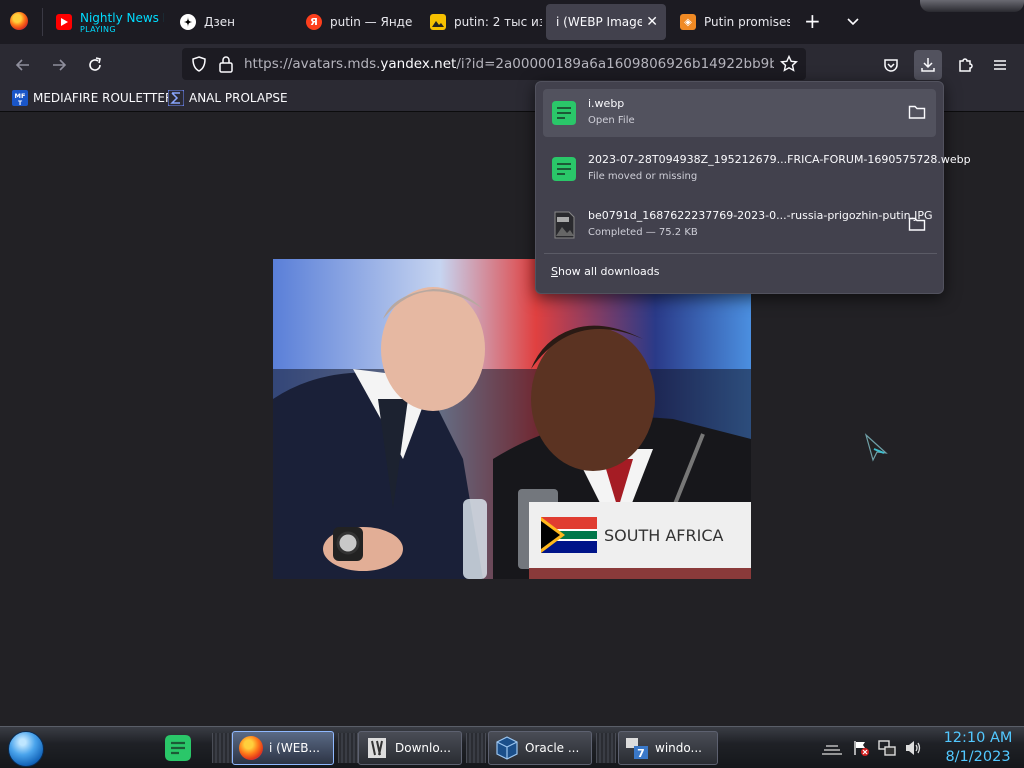  What do you see at coordinates (564, 225) in the screenshot?
I see `jpg-file-icon` at bounding box center [564, 225].